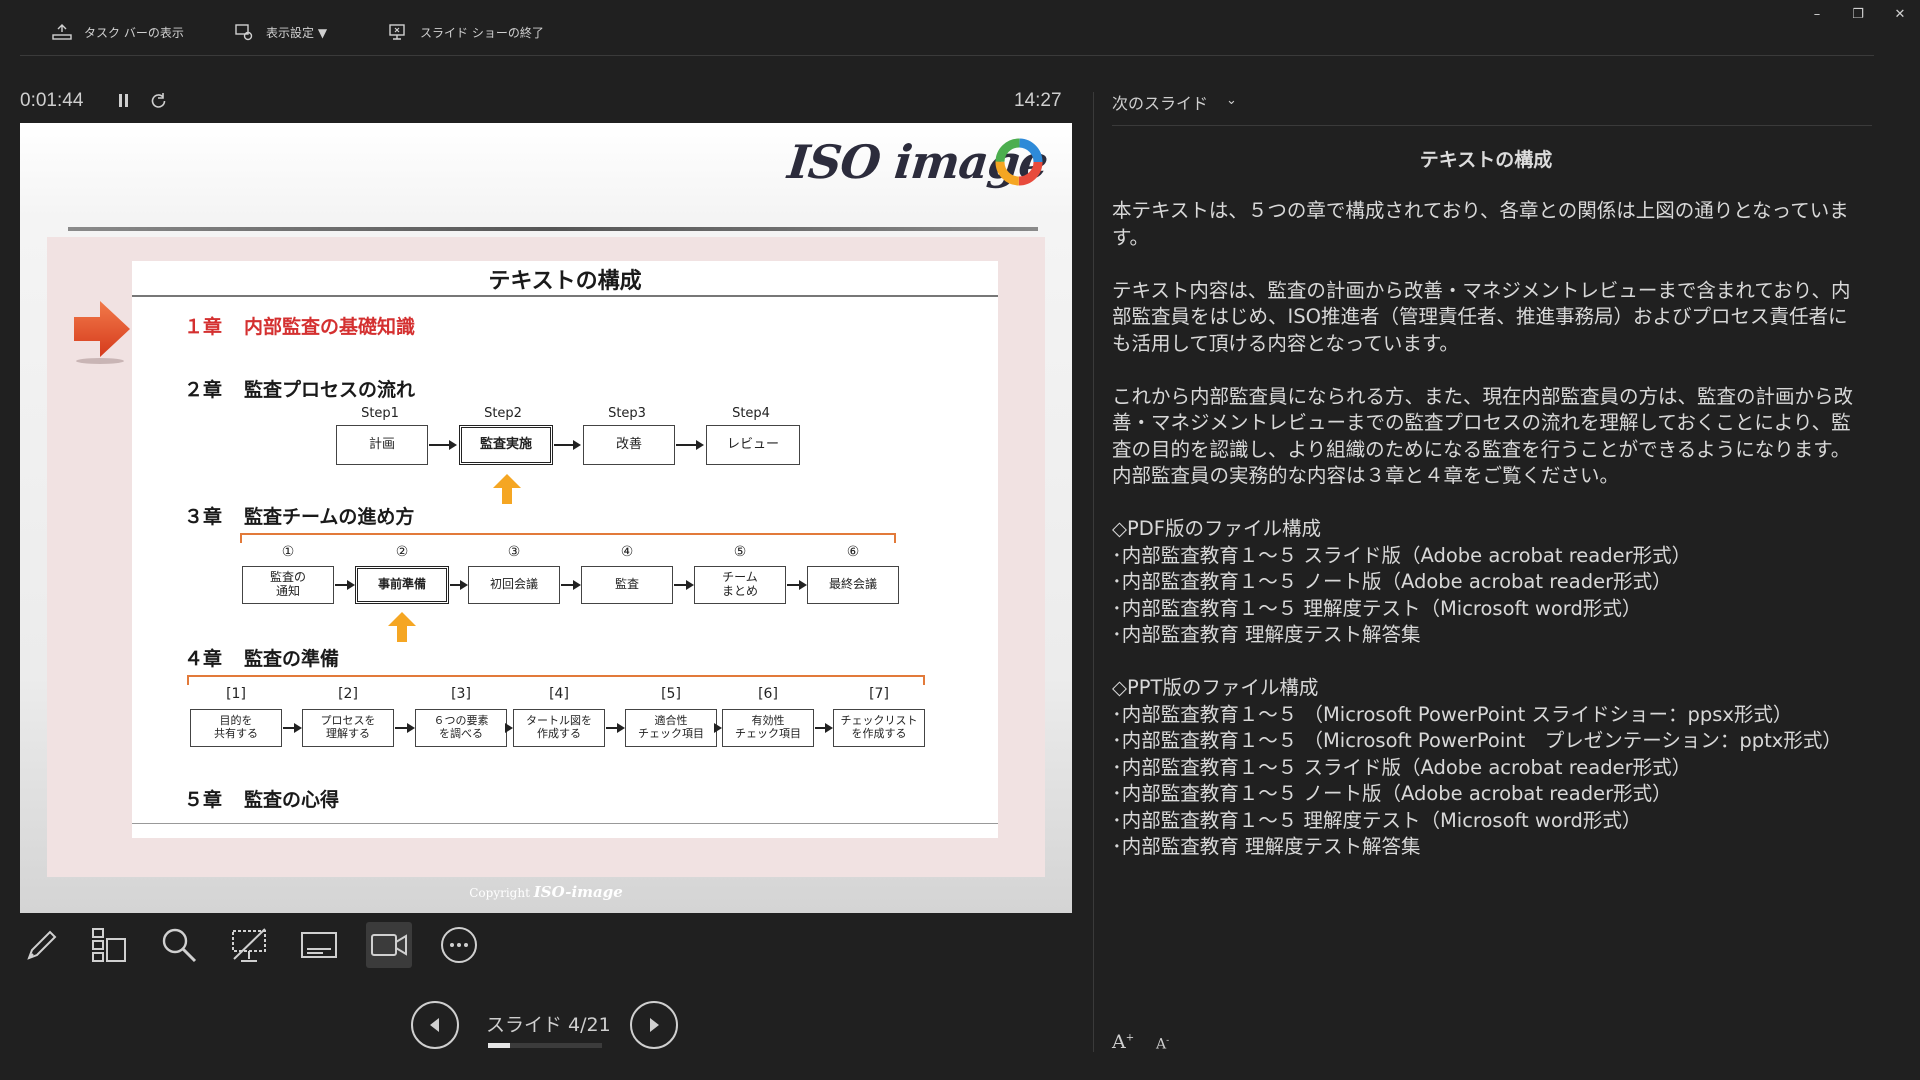 The width and height of the screenshot is (1920, 1080). I want to click on slide-progress-fill, so click(499, 1045).